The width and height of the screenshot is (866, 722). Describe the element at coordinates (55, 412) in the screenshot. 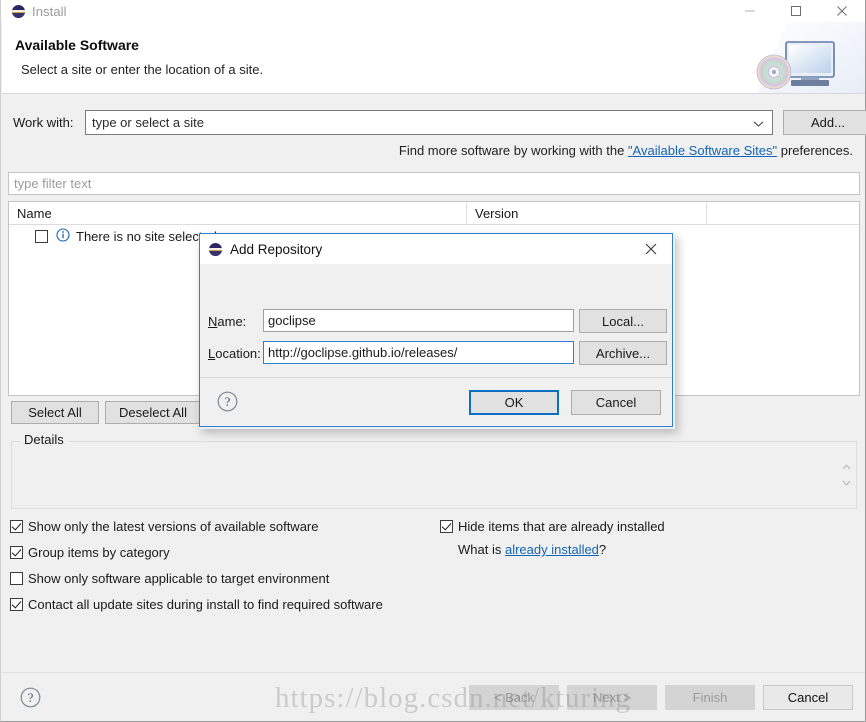

I see `select-all-button: Select All` at that location.